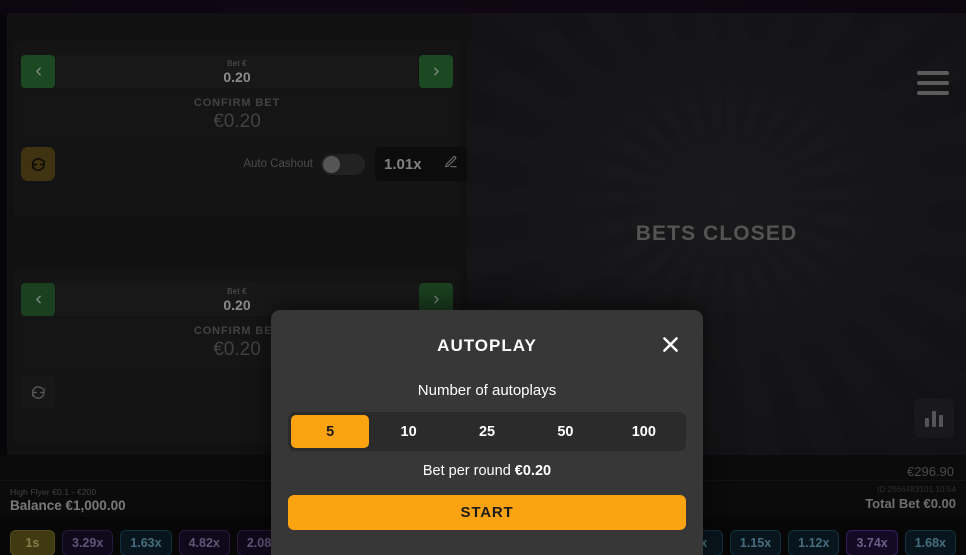 The width and height of the screenshot is (966, 555). I want to click on autoplay-option-50: 50, so click(565, 431).